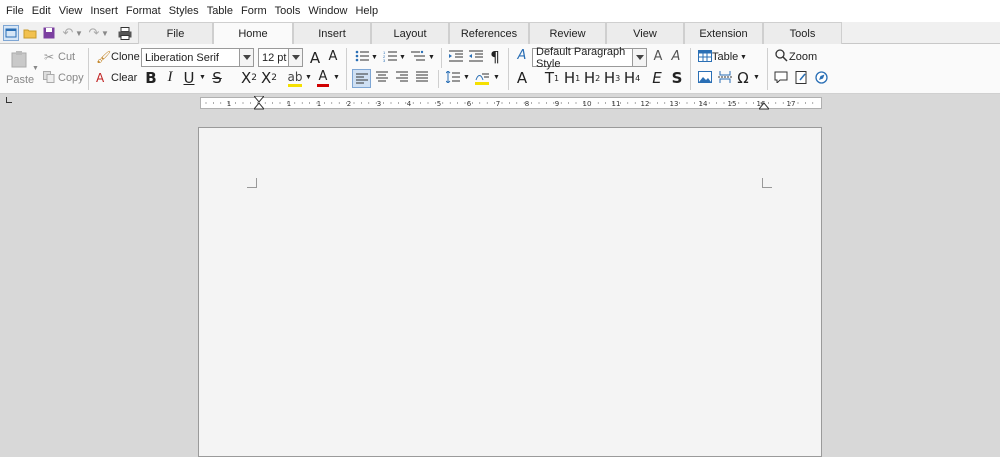  Describe the element at coordinates (223, 11) in the screenshot. I see `menu-table: Table` at that location.